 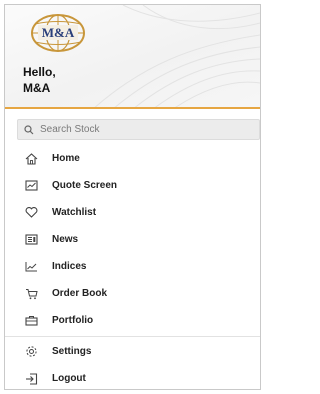 I want to click on brand-logo: M&A, so click(x=58, y=33).